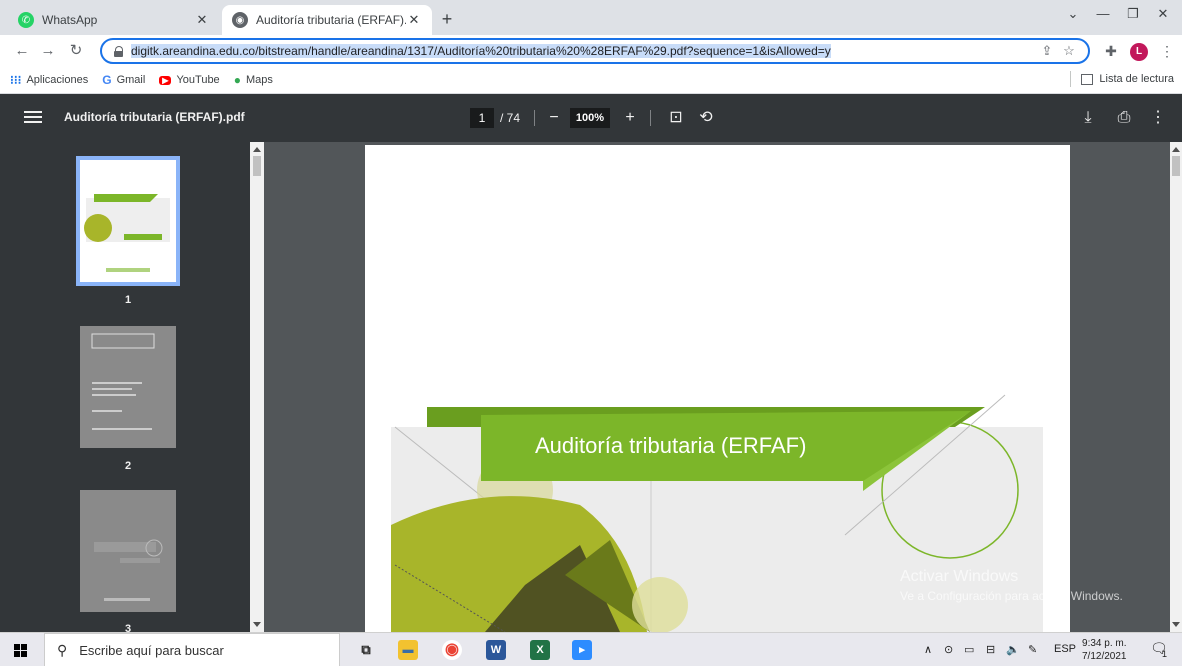 The image size is (1182, 666). What do you see at coordinates (1047, 51) in the screenshot?
I see `share-icon: ⇪` at bounding box center [1047, 51].